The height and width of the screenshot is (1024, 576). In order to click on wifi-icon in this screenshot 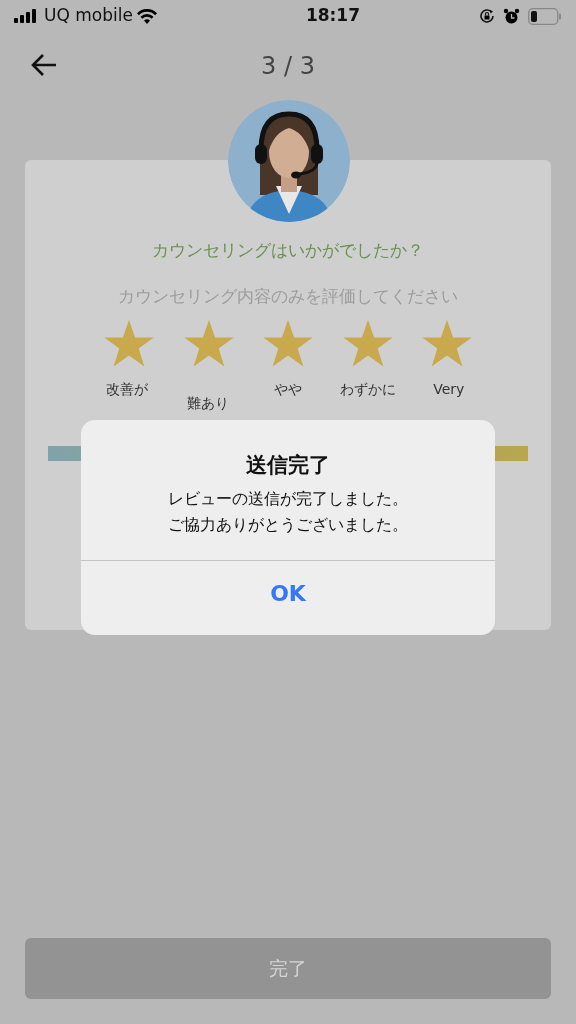, I will do `click(146, 16)`.